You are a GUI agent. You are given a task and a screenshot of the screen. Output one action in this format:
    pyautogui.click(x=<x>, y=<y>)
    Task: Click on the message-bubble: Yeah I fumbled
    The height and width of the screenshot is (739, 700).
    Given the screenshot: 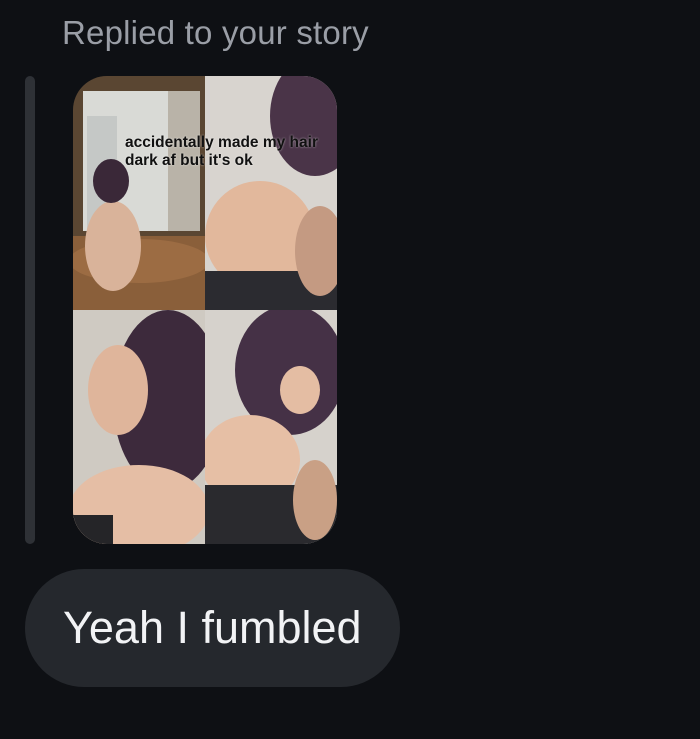 What is the action you would take?
    pyautogui.click(x=212, y=628)
    